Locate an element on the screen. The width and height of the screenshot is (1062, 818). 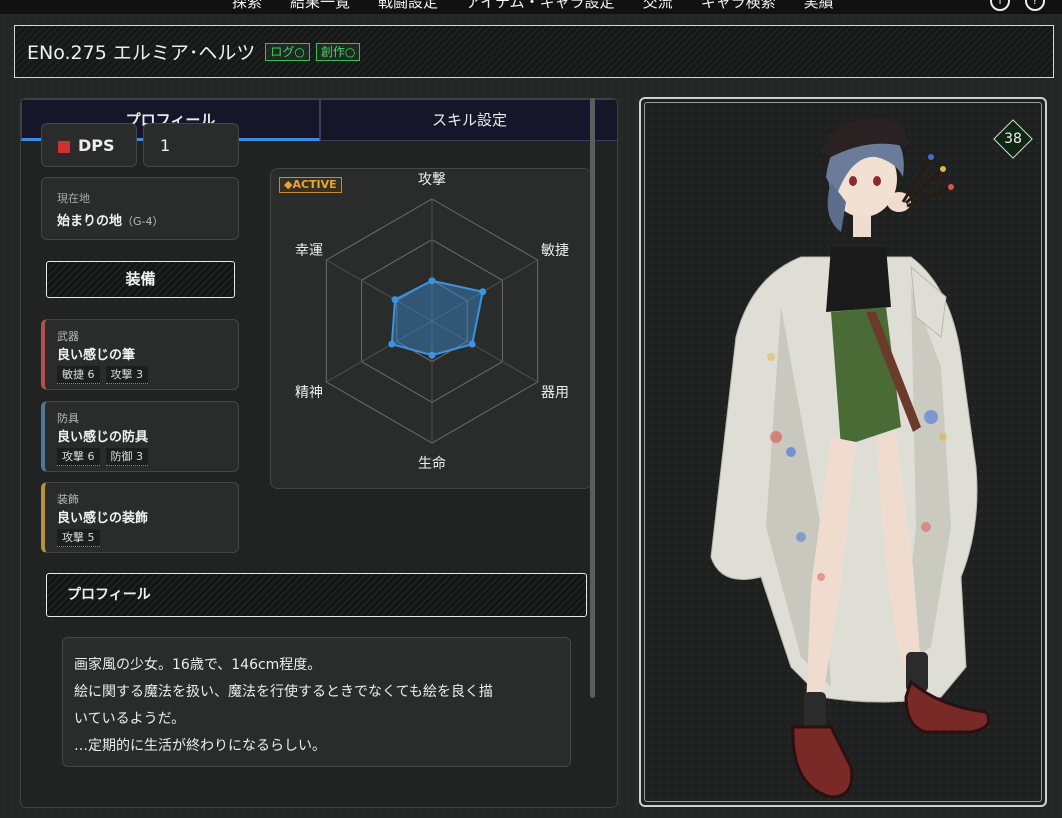
role-label: DPS is located at coordinates (96, 145).